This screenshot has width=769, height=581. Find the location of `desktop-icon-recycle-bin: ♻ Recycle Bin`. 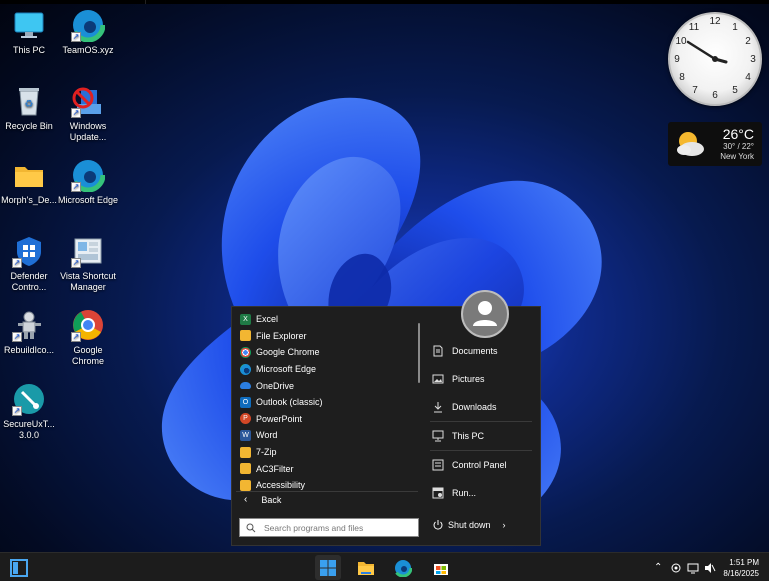

desktop-icon-recycle-bin: ♻ Recycle Bin is located at coordinates (30, 108).